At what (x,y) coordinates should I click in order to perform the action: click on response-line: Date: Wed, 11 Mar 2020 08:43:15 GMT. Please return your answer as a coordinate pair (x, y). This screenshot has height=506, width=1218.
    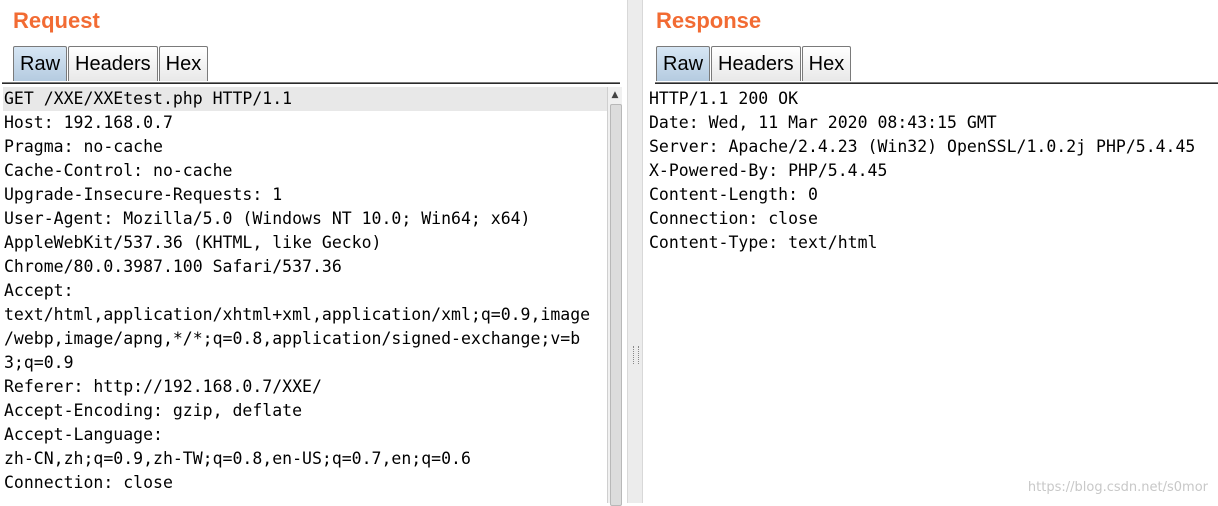
    Looking at the image, I should click on (823, 122).